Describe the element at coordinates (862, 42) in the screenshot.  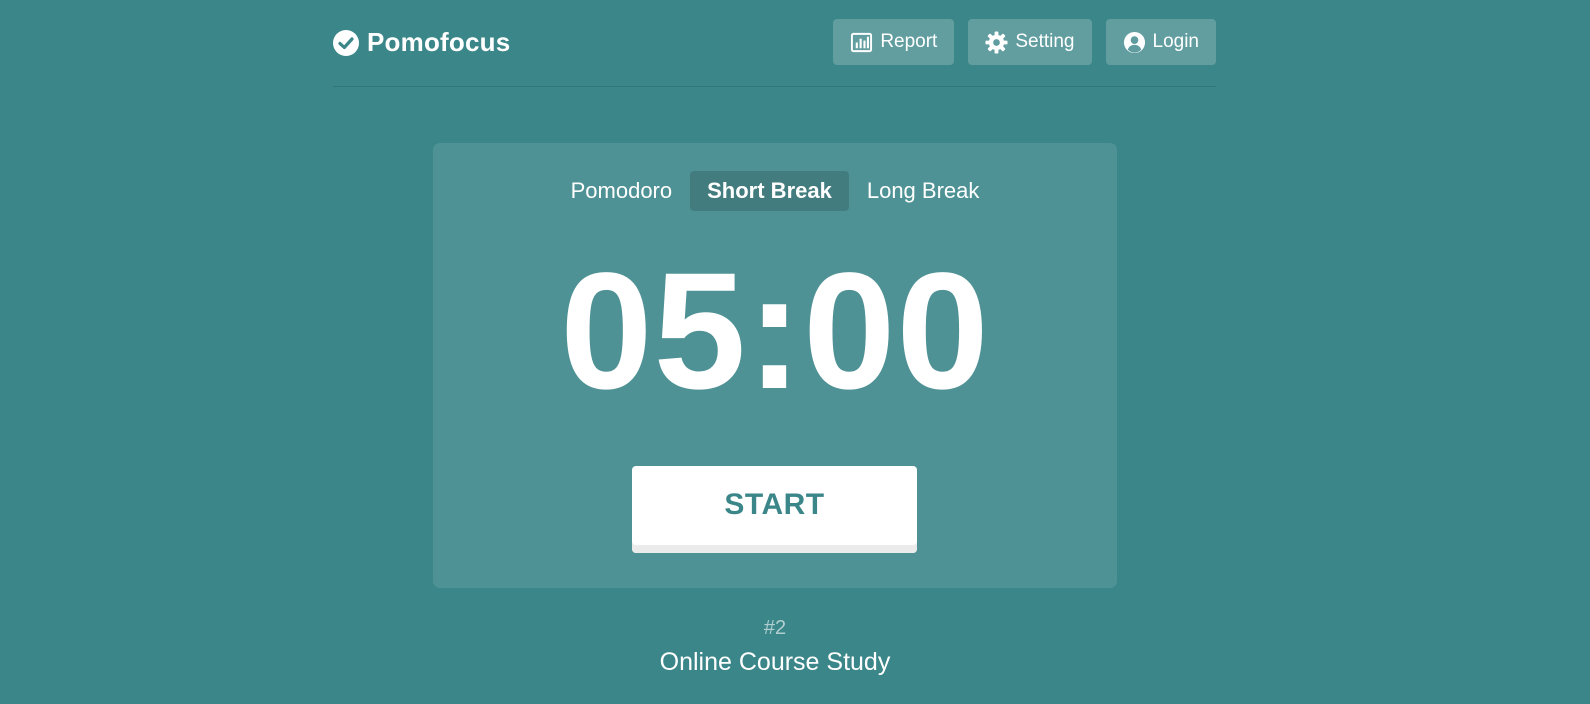
I see `bar-chart-icon` at that location.